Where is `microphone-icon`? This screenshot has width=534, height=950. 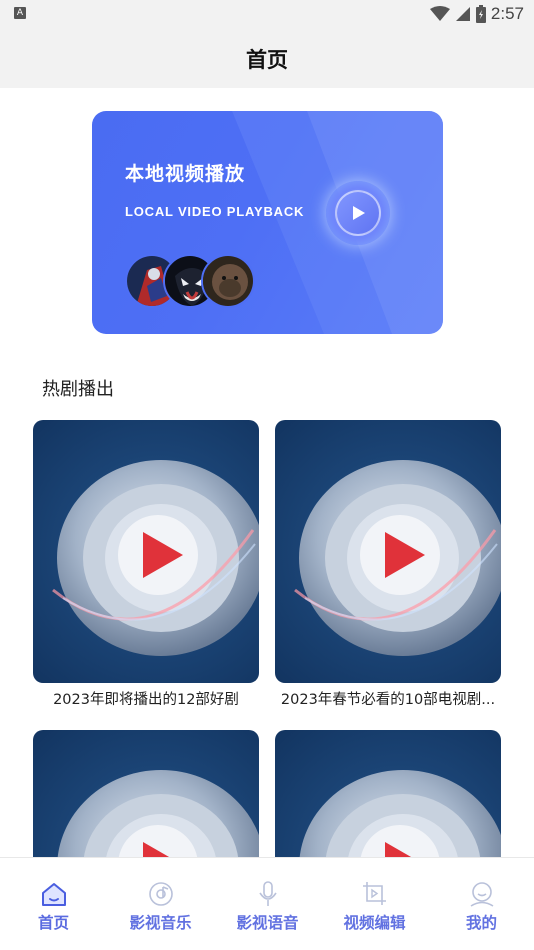
microphone-icon is located at coordinates (268, 894).